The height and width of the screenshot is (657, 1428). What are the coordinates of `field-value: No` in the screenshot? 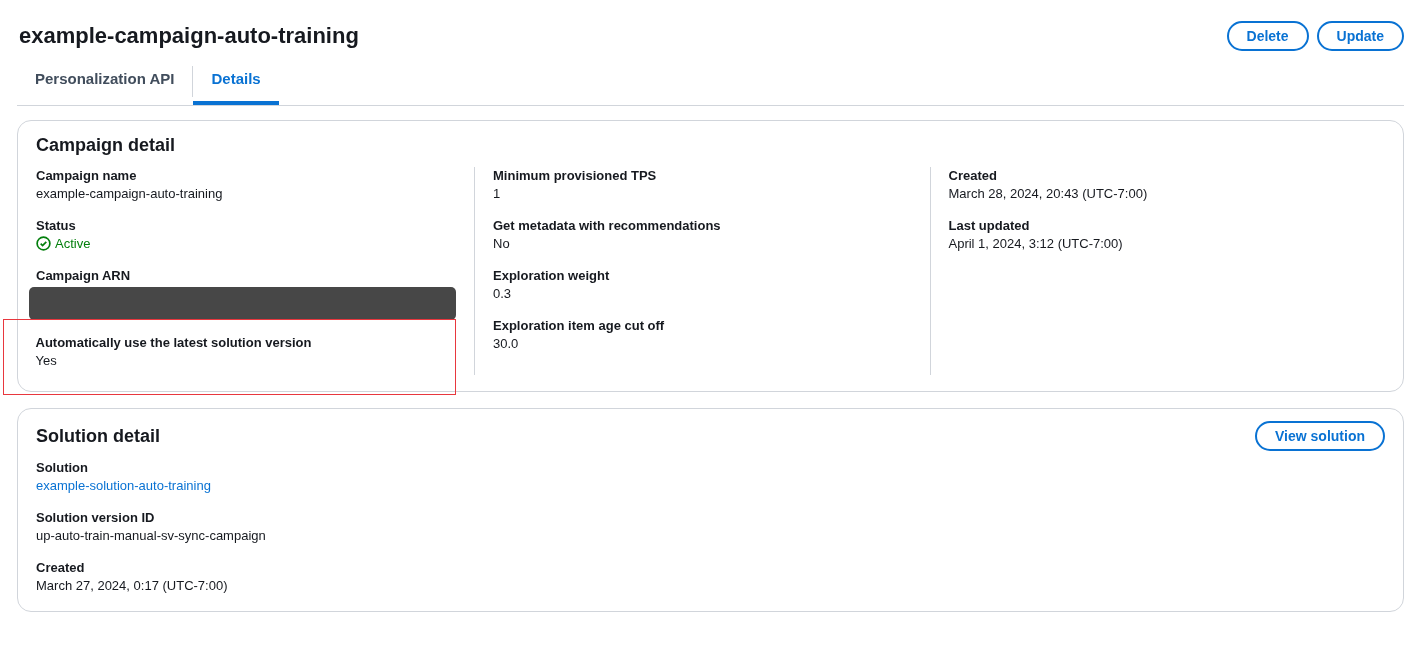 It's located at (502, 243).